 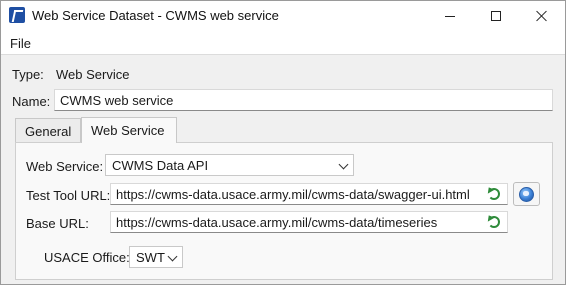 What do you see at coordinates (65, 166) in the screenshot?
I see `web-service-label: Web Service:` at bounding box center [65, 166].